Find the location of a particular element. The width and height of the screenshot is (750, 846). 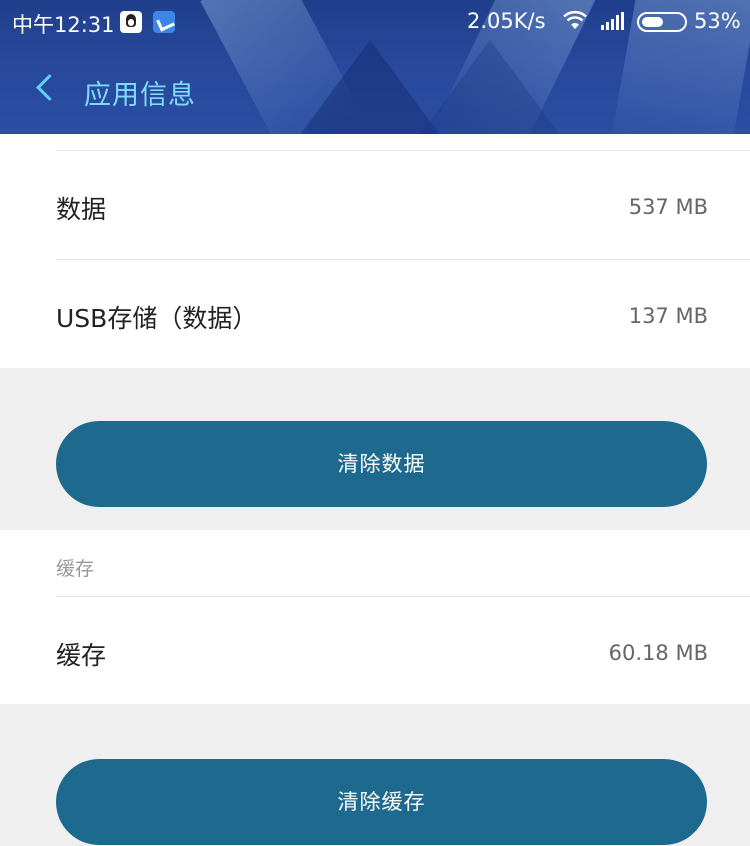

status-bar: 中午12:31 2.05K/s 53% is located at coordinates (375, 22).